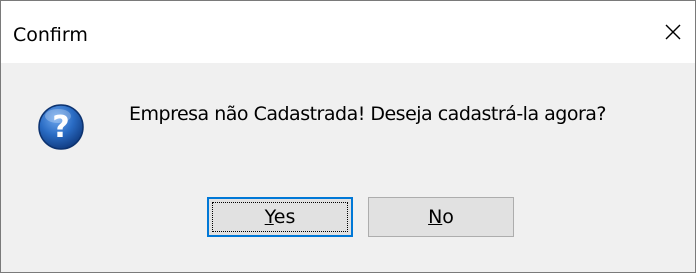 Image resolution: width=696 pixels, height=273 pixels. I want to click on dialog-title: Confirm, so click(50, 35).